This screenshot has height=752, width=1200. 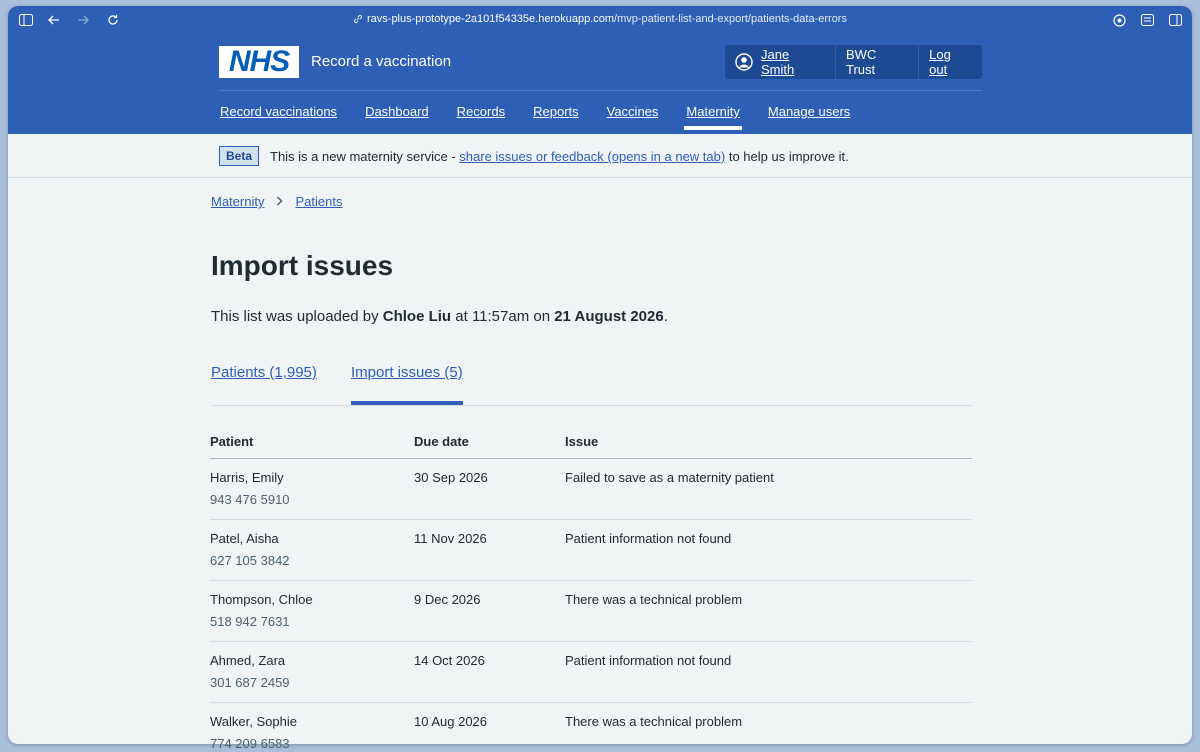 I want to click on phase-text-before: This is a new maternity service -, so click(x=365, y=156).